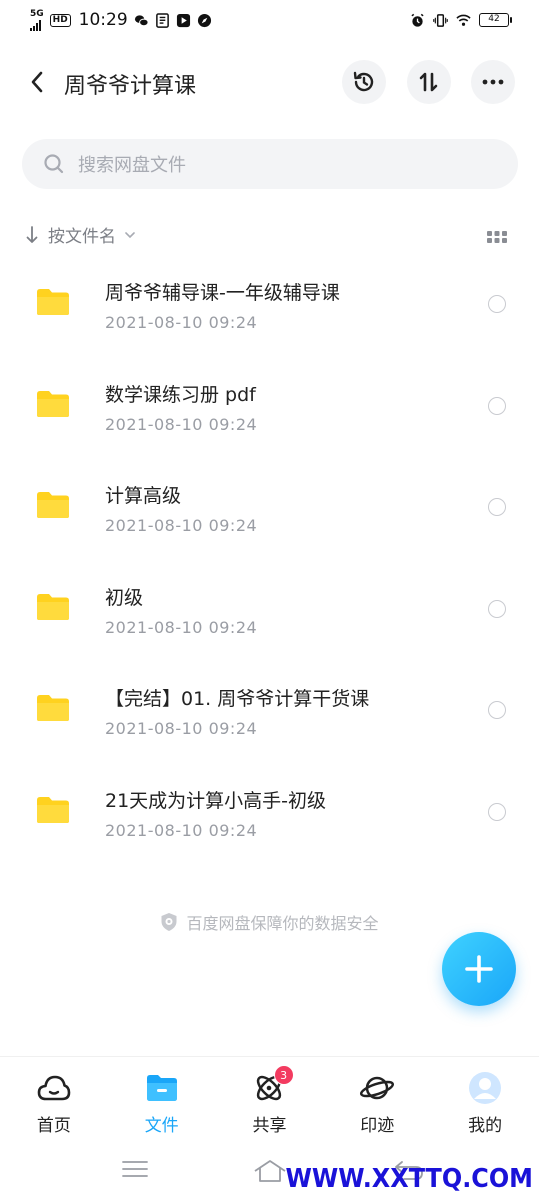  Describe the element at coordinates (269, 510) in the screenshot. I see `list-item: 计算高级 2021-08-10 09:24` at that location.